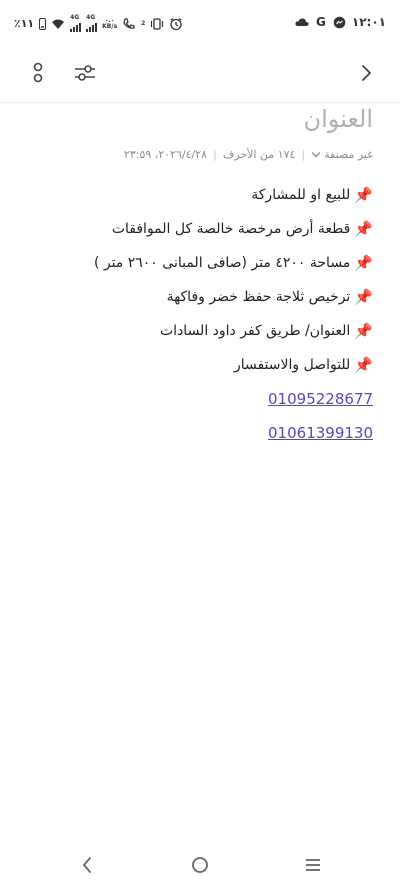 The image size is (400, 886). Describe the element at coordinates (203, 119) in the screenshot. I see `note-title-field: العنوان` at that location.